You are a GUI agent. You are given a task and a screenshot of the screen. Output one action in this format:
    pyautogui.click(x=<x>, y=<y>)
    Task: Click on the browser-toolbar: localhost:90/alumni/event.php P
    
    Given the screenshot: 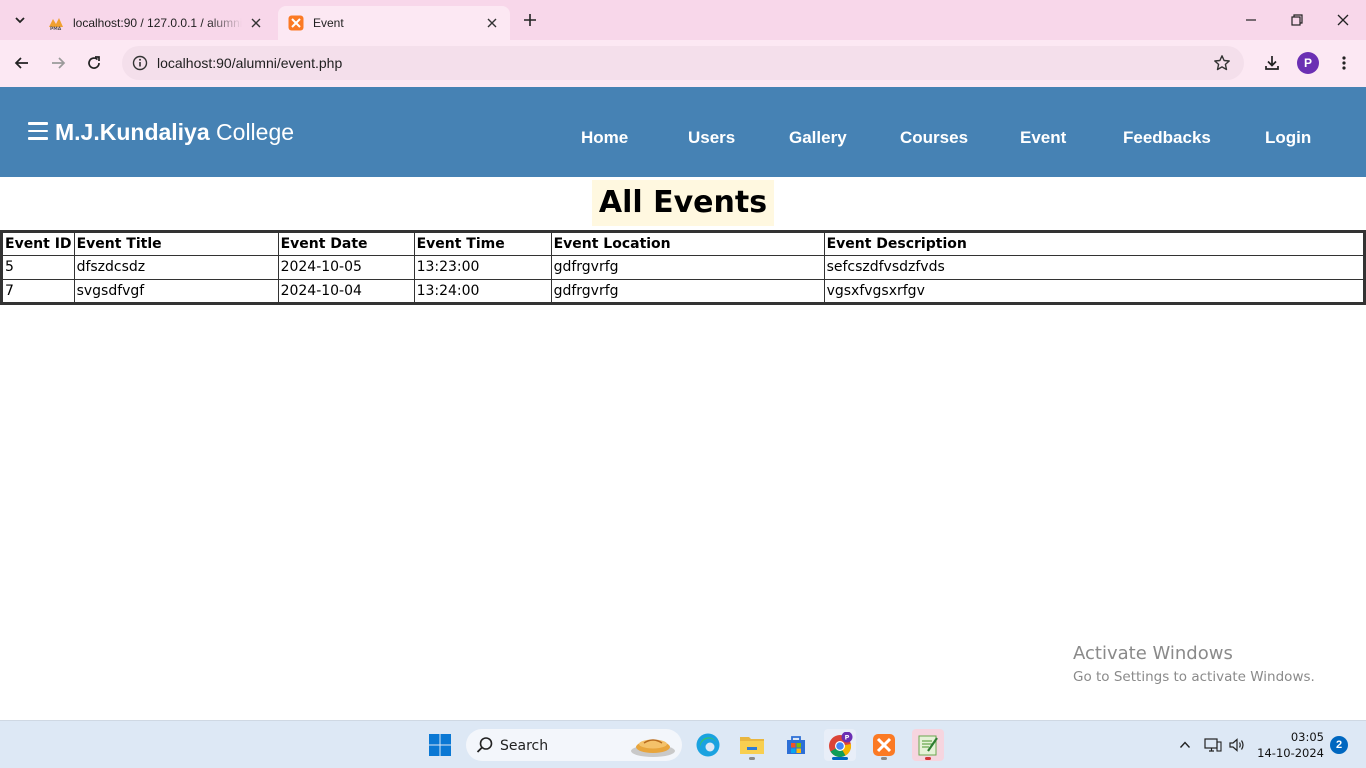 What is the action you would take?
    pyautogui.click(x=683, y=63)
    